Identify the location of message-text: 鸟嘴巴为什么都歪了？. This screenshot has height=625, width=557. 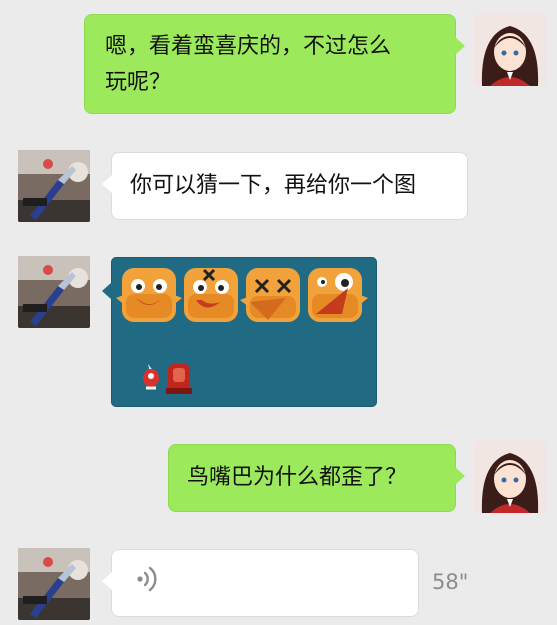
(297, 477).